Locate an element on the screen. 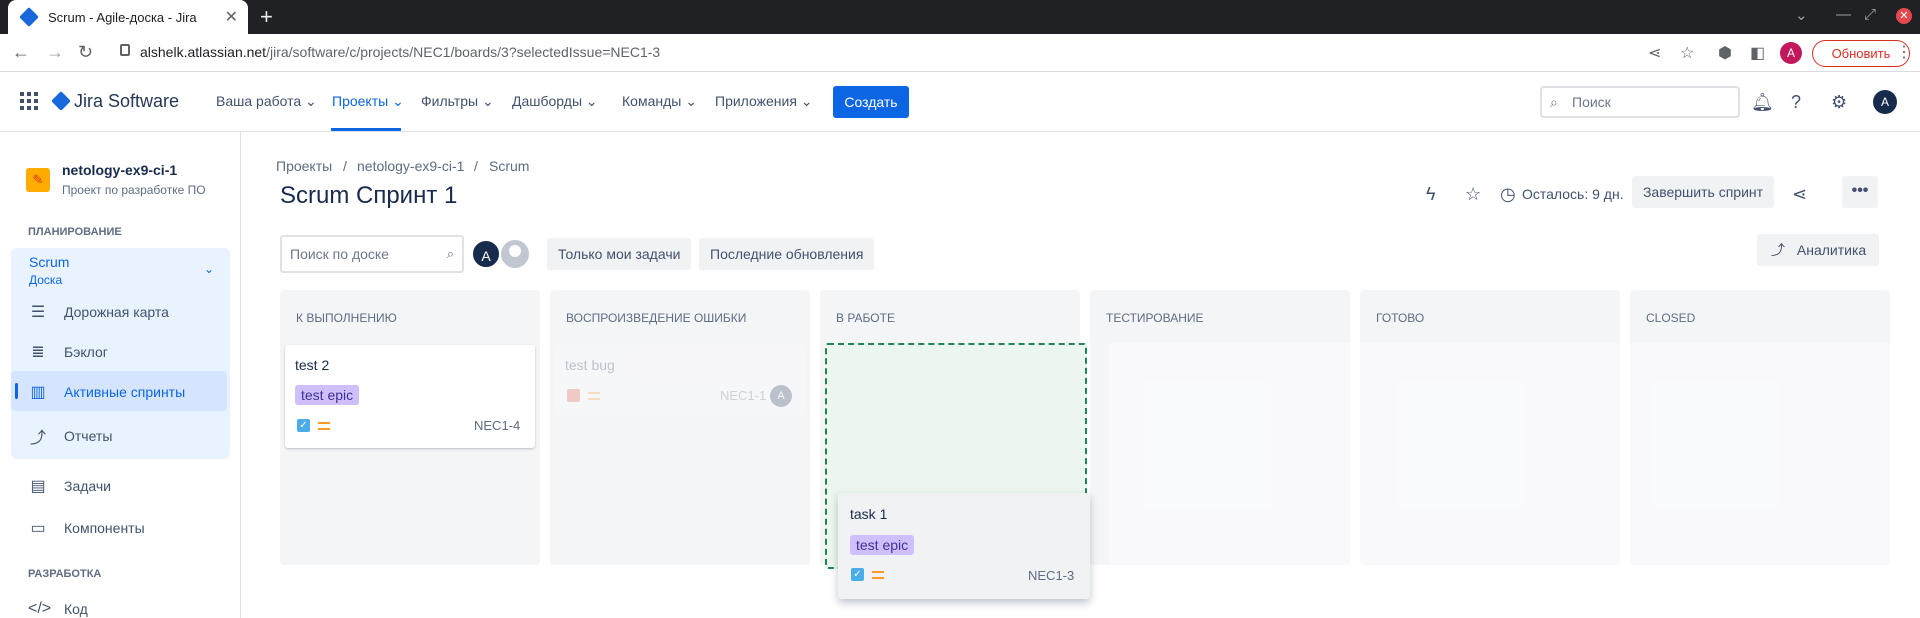 This screenshot has height=618, width=1920. extensions-icon: ⬢ is located at coordinates (1725, 53).